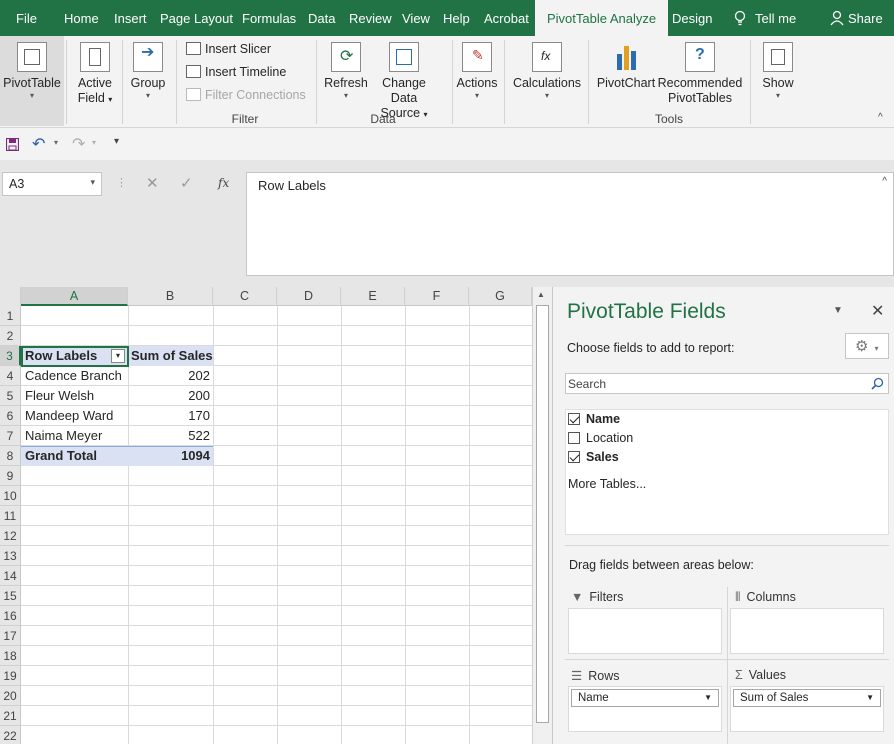 The width and height of the screenshot is (894, 744). I want to click on column-header-d: D, so click(309, 296).